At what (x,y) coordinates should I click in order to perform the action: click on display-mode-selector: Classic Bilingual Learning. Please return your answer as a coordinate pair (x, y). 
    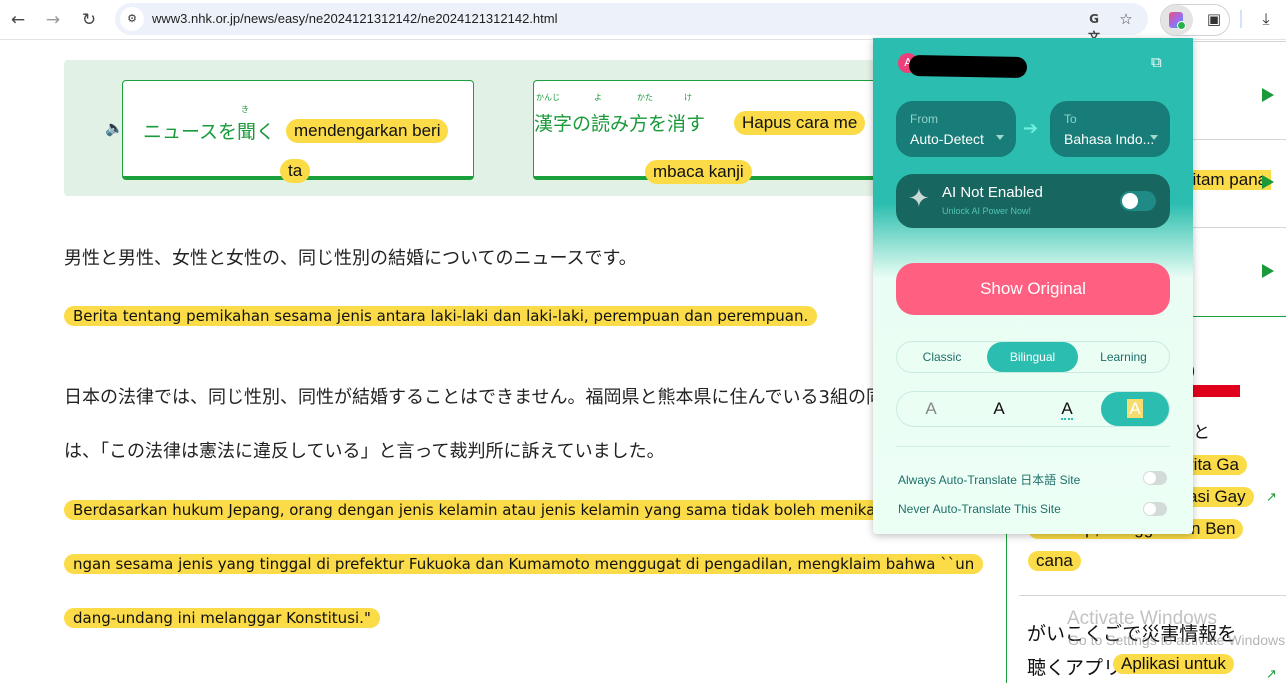
    Looking at the image, I should click on (1033, 357).